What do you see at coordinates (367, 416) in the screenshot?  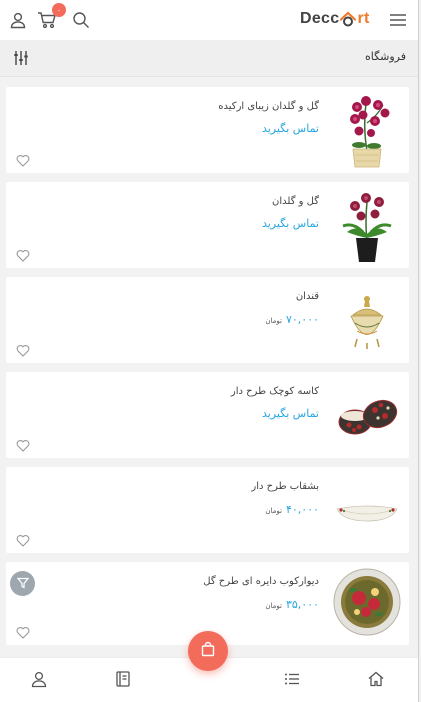 I see `patterned-bowl-image` at bounding box center [367, 416].